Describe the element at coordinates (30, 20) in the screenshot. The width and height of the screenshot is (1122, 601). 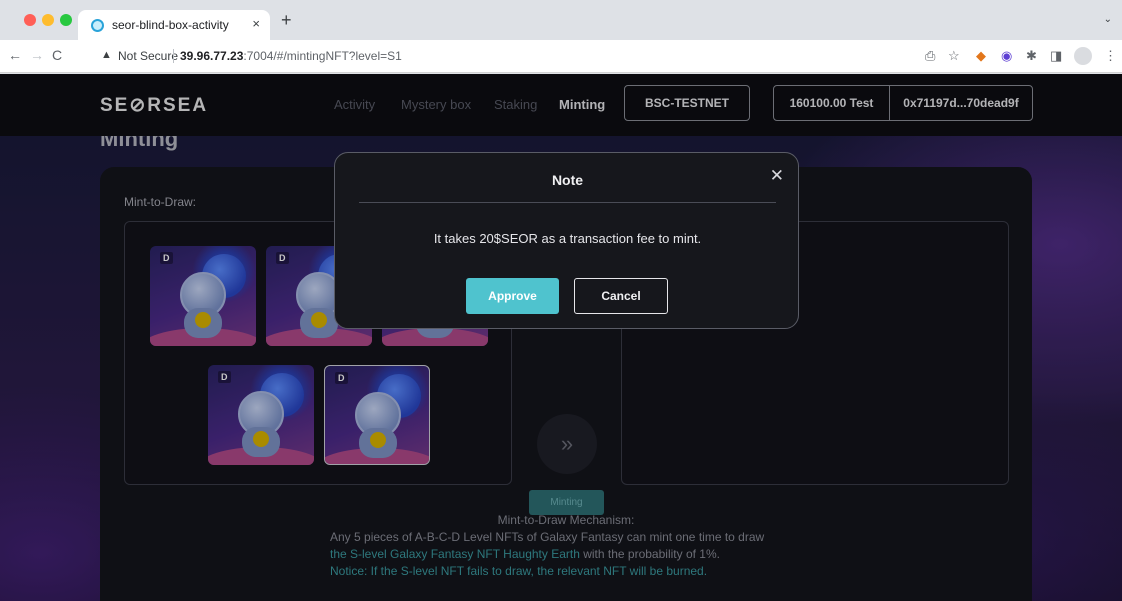
I see `close-window-icon` at that location.